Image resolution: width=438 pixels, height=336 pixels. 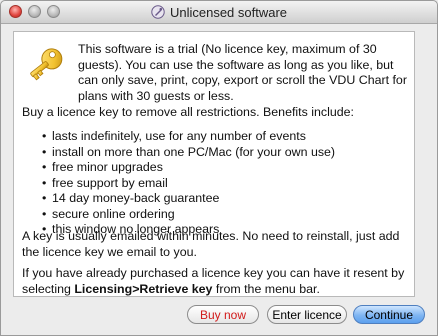 I want to click on enter-licence-button: Enter licence, so click(x=307, y=314).